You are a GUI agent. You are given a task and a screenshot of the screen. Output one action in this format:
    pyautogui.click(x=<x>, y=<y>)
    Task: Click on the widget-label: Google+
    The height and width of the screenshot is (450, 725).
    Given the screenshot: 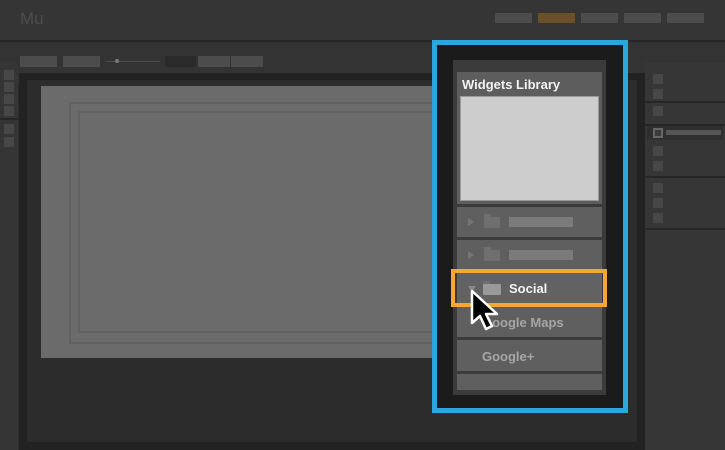 What is the action you would take?
    pyautogui.click(x=508, y=356)
    